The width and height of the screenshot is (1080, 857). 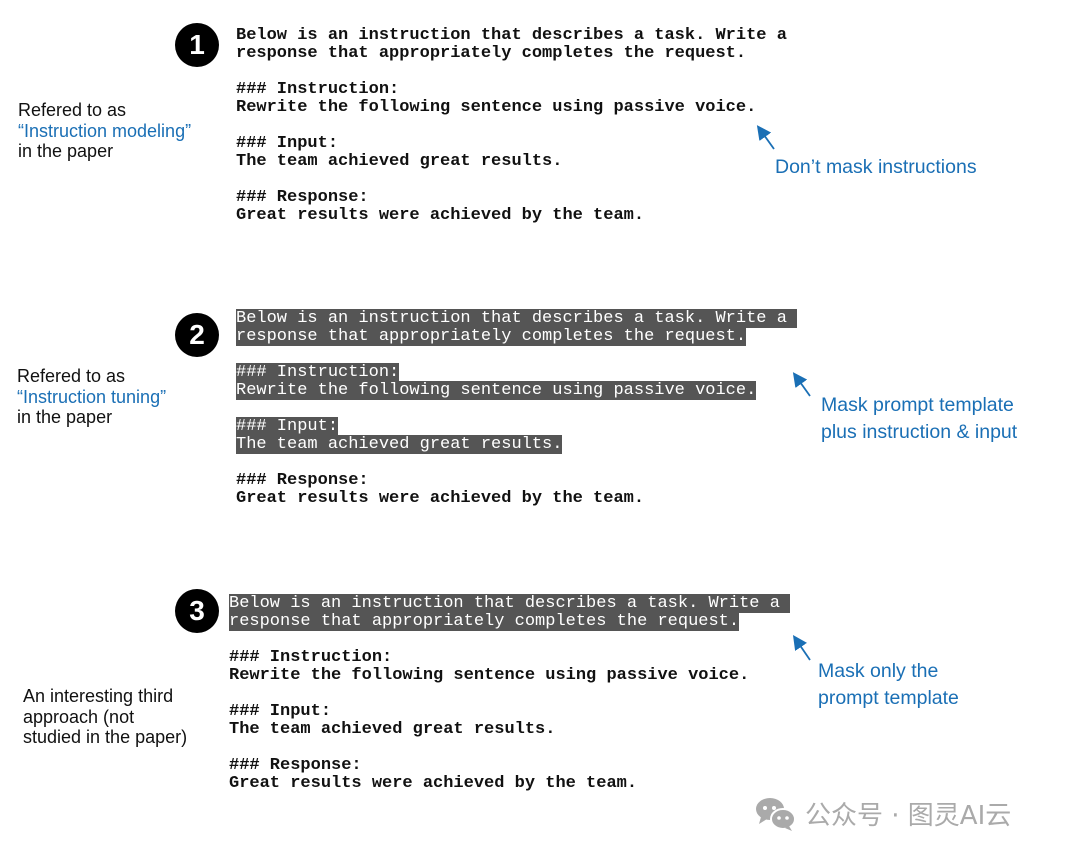 I want to click on watermark-text: 公众号 · 图灵AI云, so click(x=908, y=816).